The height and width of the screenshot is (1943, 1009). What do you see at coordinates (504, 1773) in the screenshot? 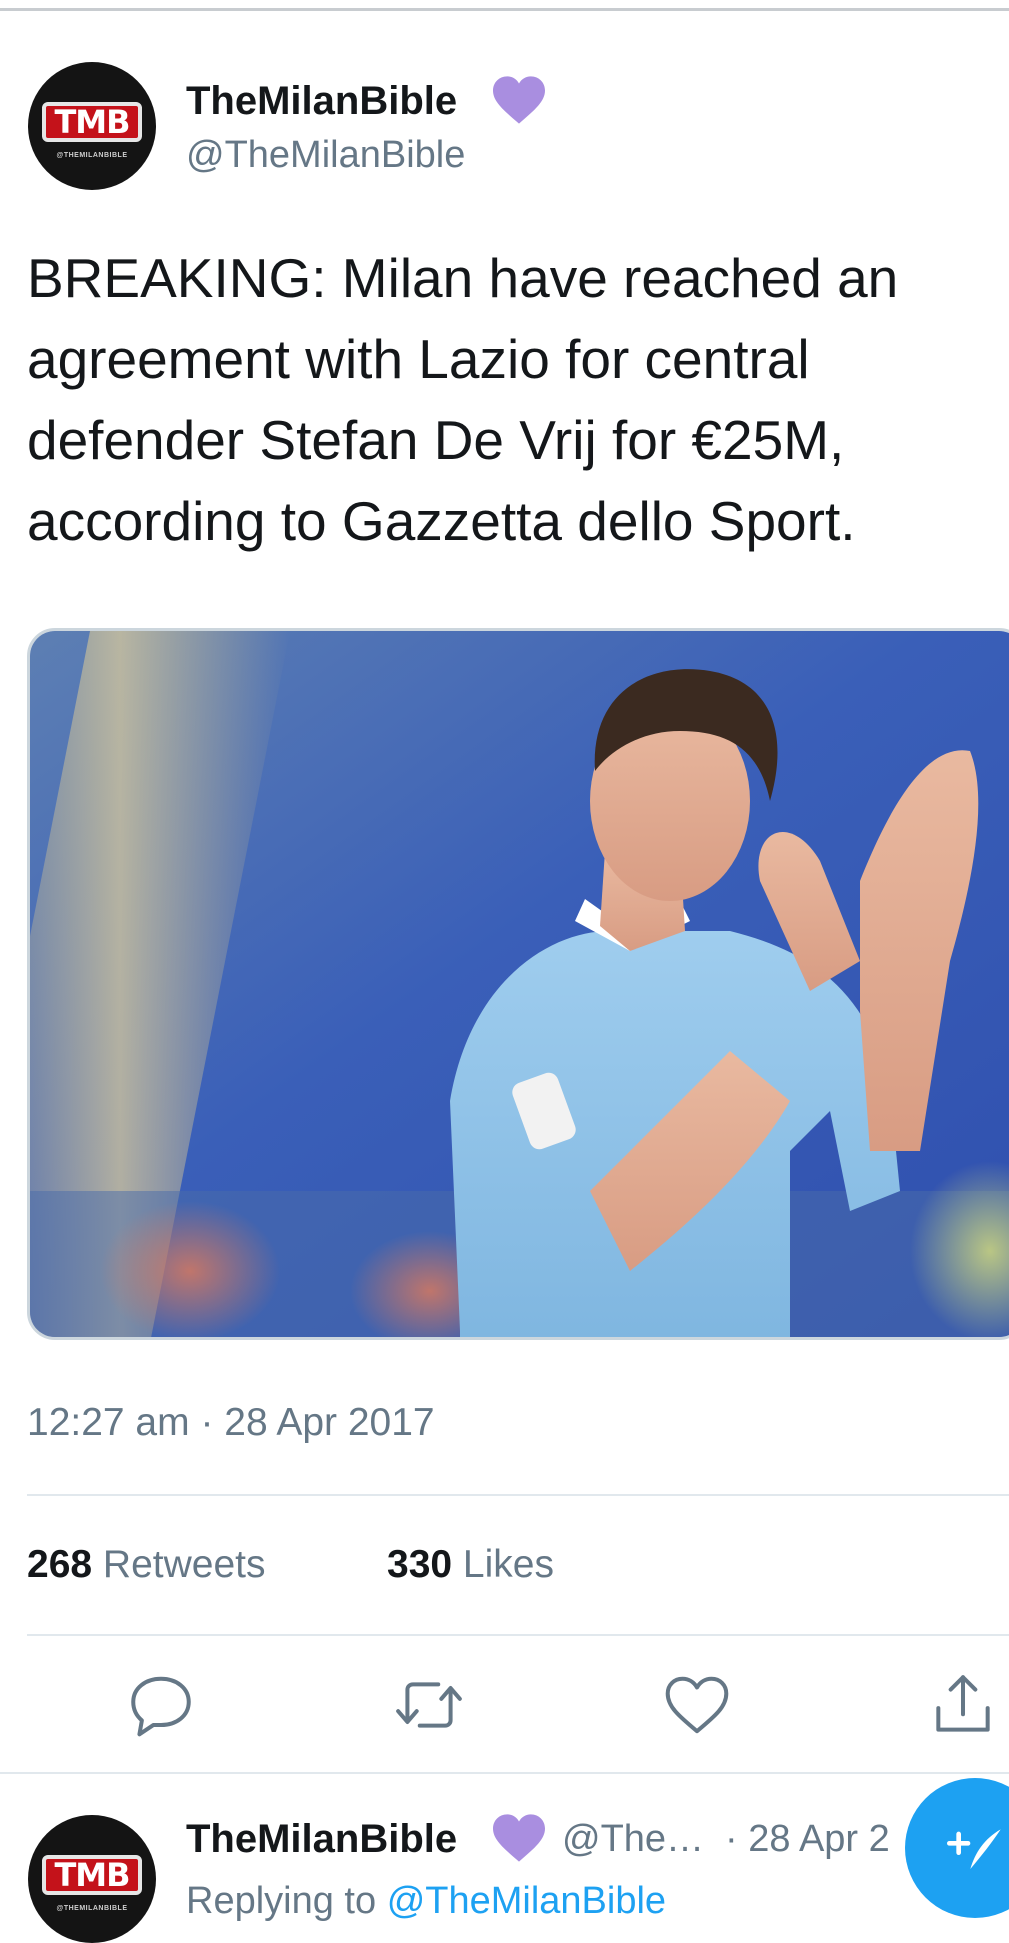
I see `reply-divider` at bounding box center [504, 1773].